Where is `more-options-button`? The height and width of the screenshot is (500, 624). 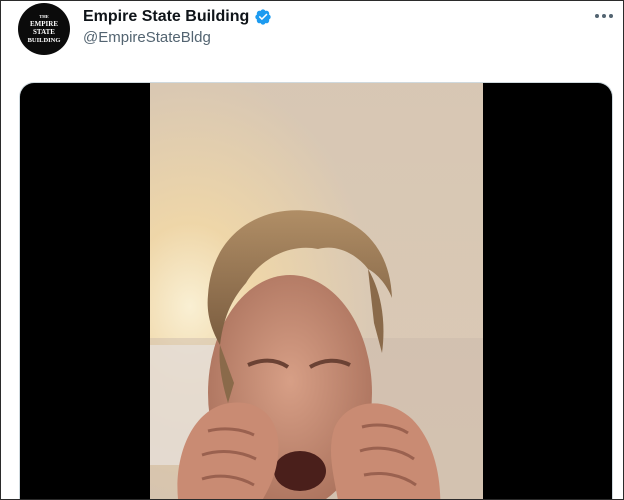
more-options-button is located at coordinates (604, 16).